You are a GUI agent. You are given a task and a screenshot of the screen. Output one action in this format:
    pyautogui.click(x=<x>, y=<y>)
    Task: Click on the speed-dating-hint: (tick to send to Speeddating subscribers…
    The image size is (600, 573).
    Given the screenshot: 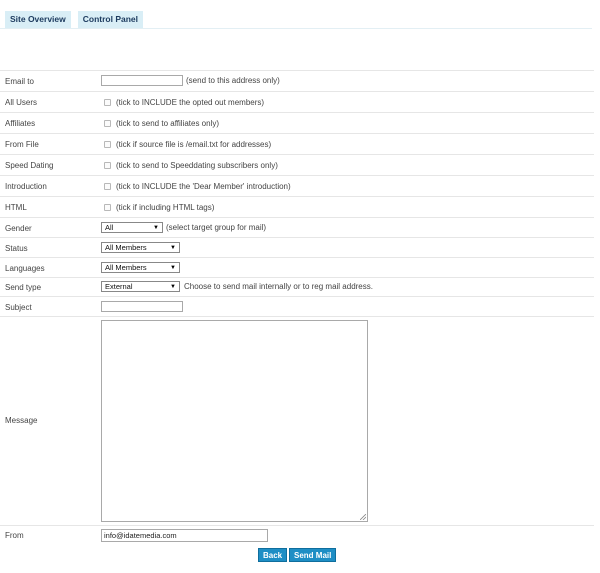 What is the action you would take?
    pyautogui.click(x=197, y=165)
    